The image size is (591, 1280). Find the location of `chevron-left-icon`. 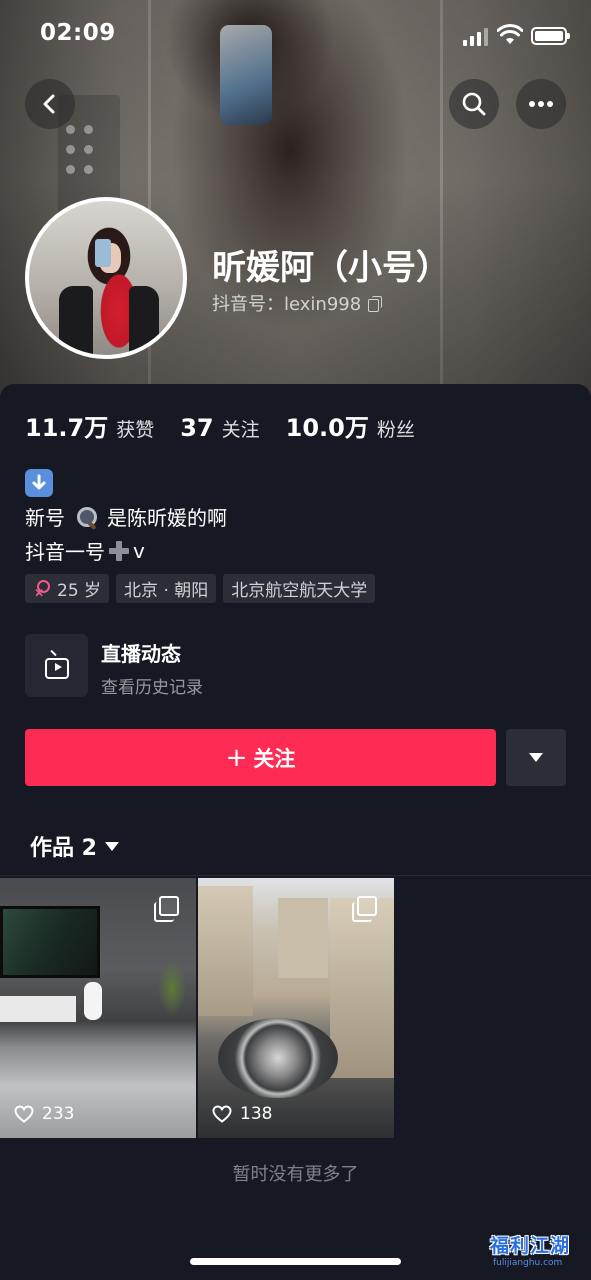

chevron-left-icon is located at coordinates (49, 104).